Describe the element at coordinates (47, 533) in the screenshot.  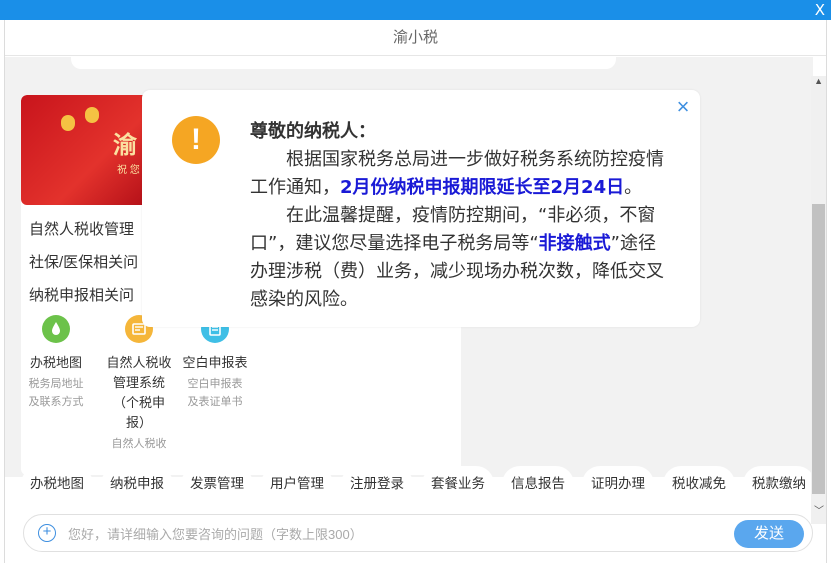
I see `add-icon: +` at that location.